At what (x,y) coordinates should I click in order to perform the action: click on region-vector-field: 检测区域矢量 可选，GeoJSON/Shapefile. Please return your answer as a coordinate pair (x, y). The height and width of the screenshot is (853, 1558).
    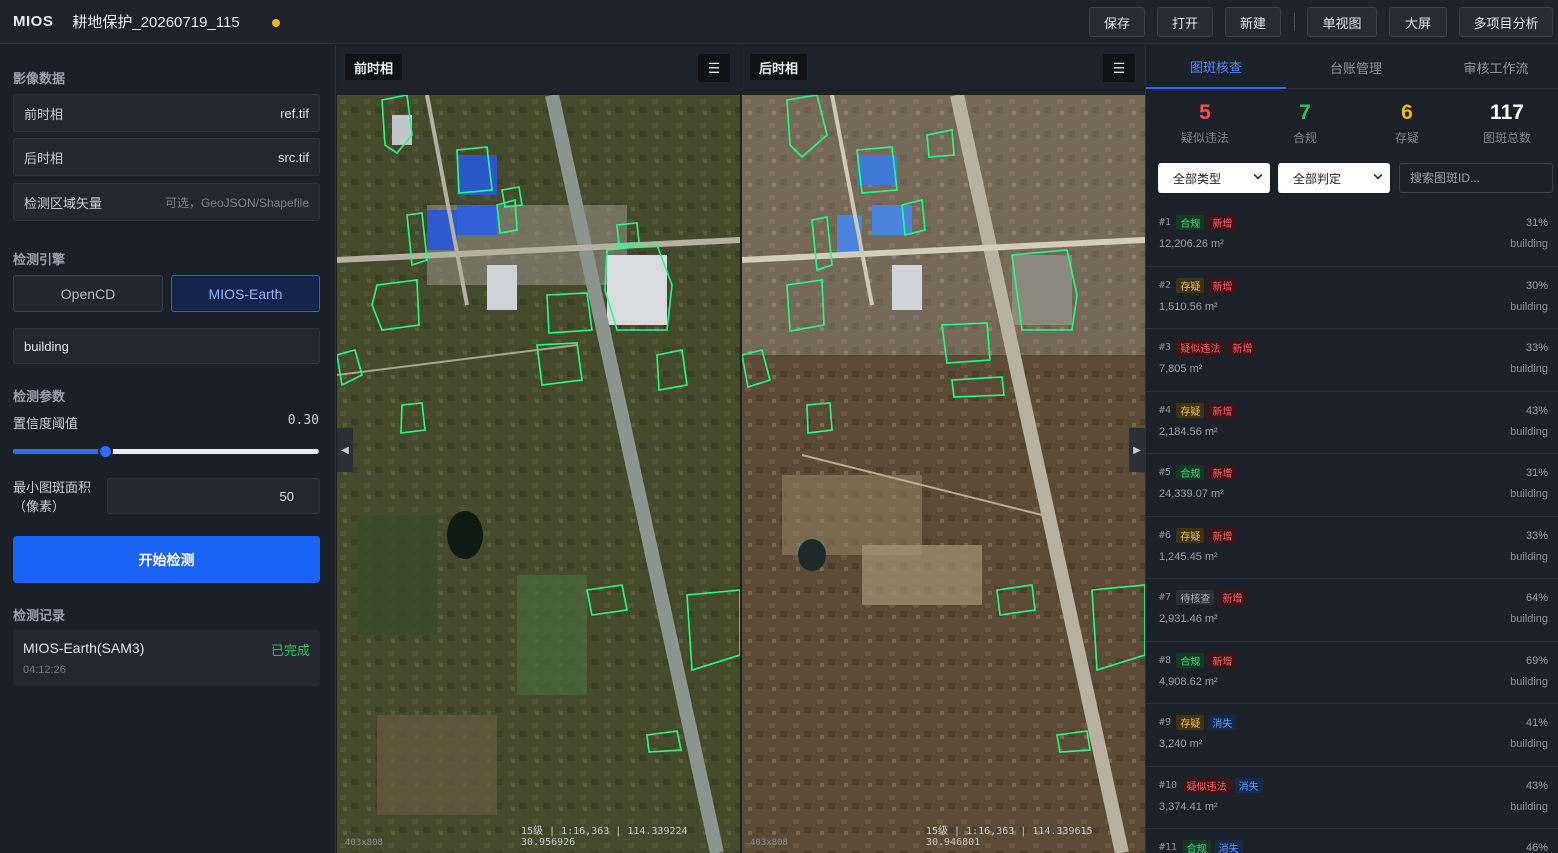
    Looking at the image, I should click on (166, 202).